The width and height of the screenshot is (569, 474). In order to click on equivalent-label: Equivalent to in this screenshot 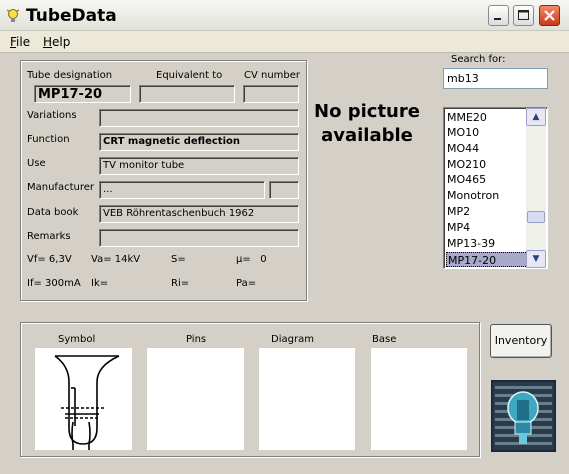, I will do `click(189, 75)`.